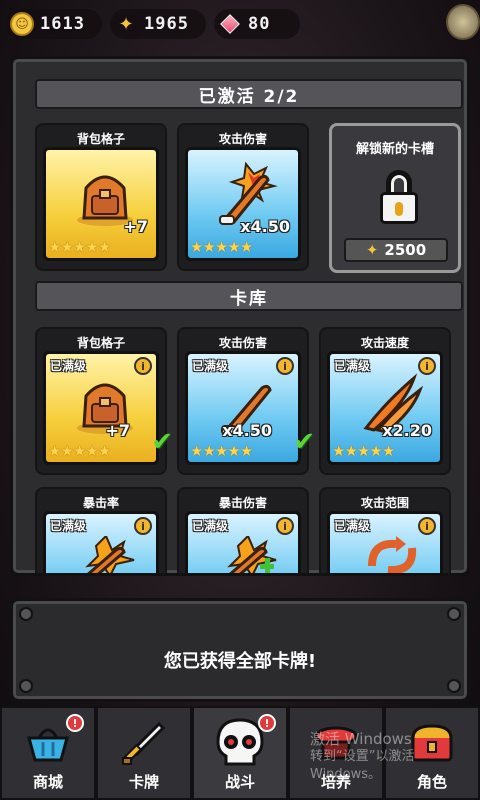  I want to click on unlock-slot-card: 解锁新的卡槽 ✦ 2500, so click(395, 198).